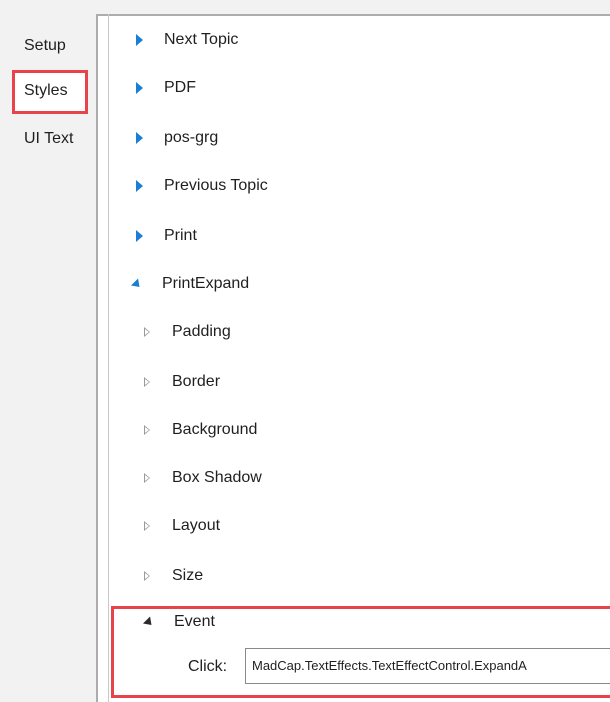 This screenshot has height=702, width=610. Describe the element at coordinates (208, 666) in the screenshot. I see `click-label: Click:` at that location.